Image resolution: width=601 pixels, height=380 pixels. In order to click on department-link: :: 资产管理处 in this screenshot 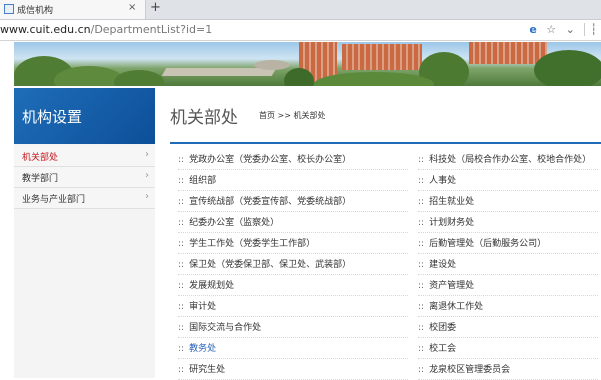, I will do `click(446, 284)`.